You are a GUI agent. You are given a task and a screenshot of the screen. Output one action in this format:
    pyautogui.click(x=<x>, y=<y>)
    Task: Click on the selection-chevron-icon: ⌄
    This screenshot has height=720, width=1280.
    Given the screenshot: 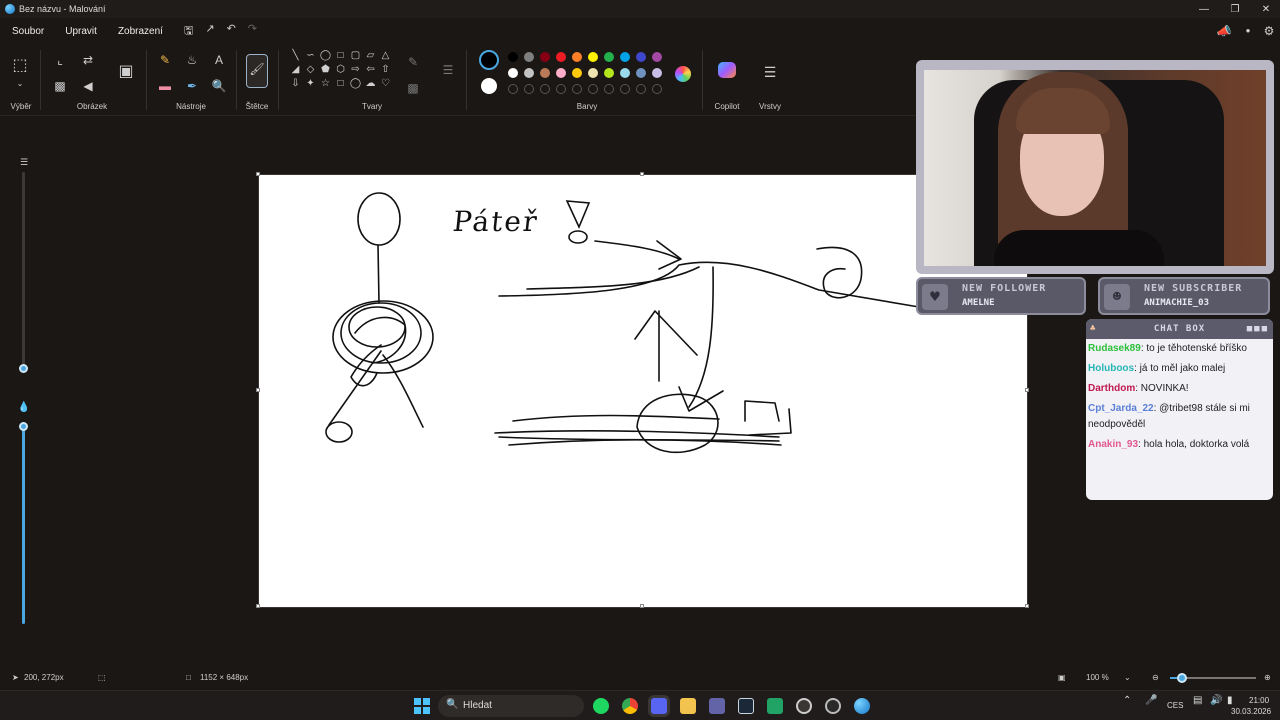 What is the action you would take?
    pyautogui.click(x=20, y=84)
    